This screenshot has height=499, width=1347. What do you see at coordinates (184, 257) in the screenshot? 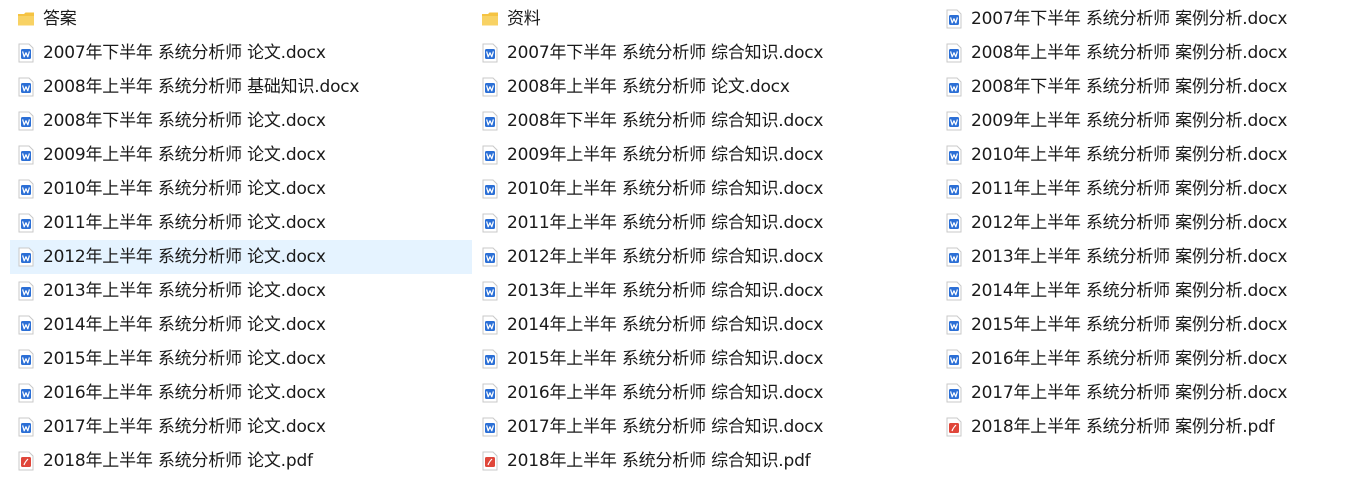
I see `file-name-label: 2012年上半年 系统分析师 论文.docx` at bounding box center [184, 257].